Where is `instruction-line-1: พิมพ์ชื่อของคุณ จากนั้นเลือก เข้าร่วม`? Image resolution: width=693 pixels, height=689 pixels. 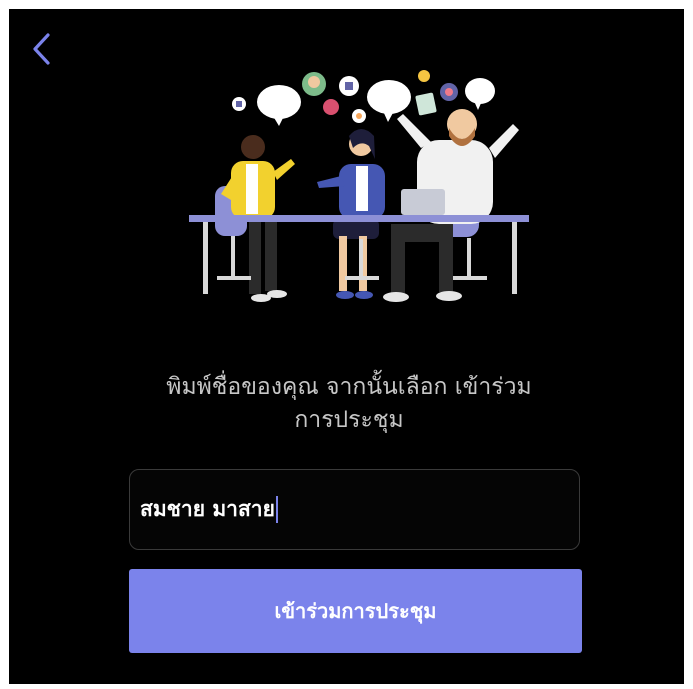
instruction-line-1: พิมพ์ชื่อของคุณ จากนั้นเลือก เข้าร่วม is located at coordinates (349, 387).